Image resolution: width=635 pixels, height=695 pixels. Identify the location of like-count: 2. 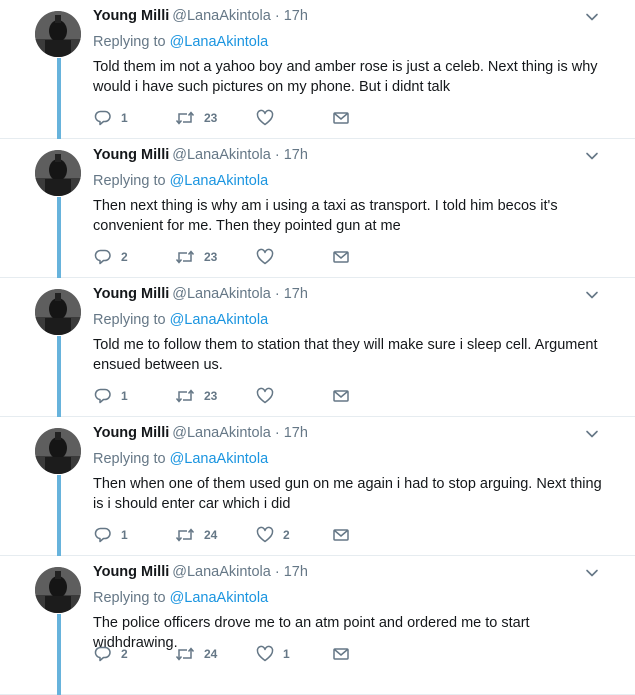
(286, 535).